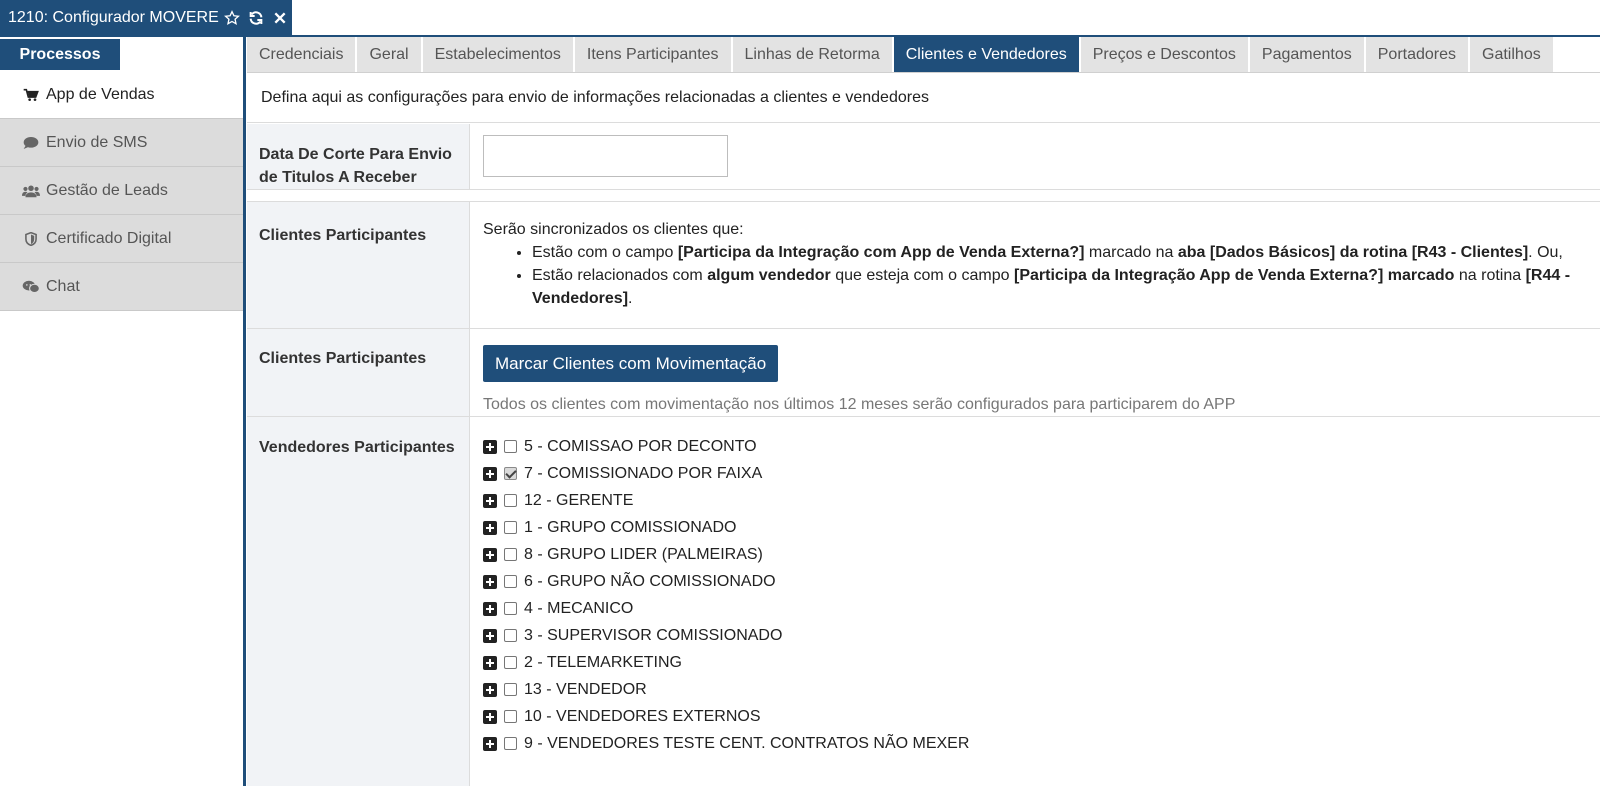 The width and height of the screenshot is (1600, 786). Describe the element at coordinates (1041, 635) in the screenshot. I see `vendor-item: 3 - SUPERVISOR COMISSIONADO` at that location.